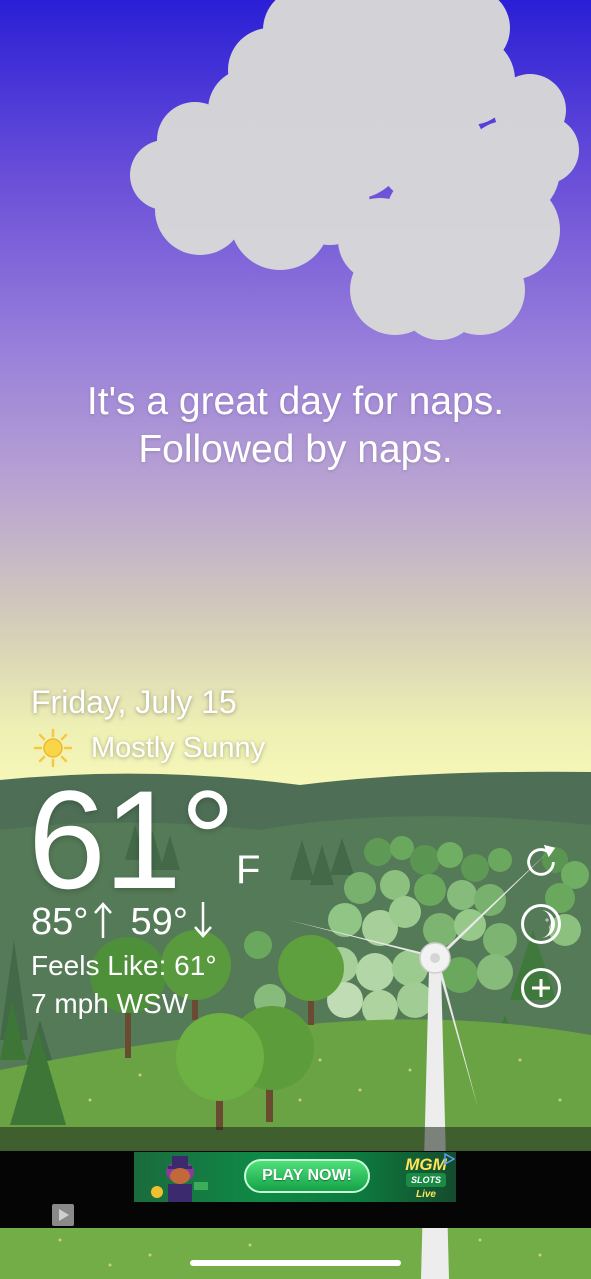 Image resolution: width=591 pixels, height=1279 pixels. What do you see at coordinates (548, 924) in the screenshot?
I see `moon-phase-icon` at bounding box center [548, 924].